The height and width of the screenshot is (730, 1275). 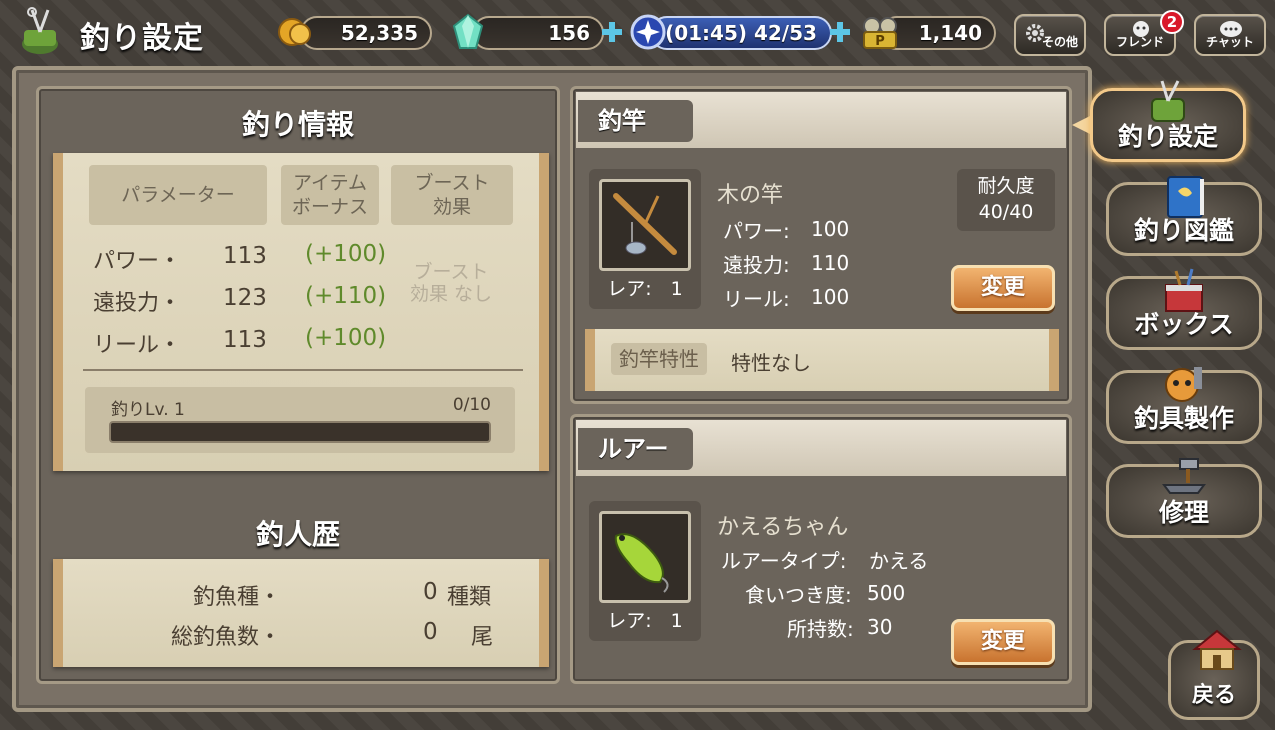 What do you see at coordinates (1184, 324) in the screenshot?
I see `side-box-label: ボックス` at bounding box center [1184, 324].